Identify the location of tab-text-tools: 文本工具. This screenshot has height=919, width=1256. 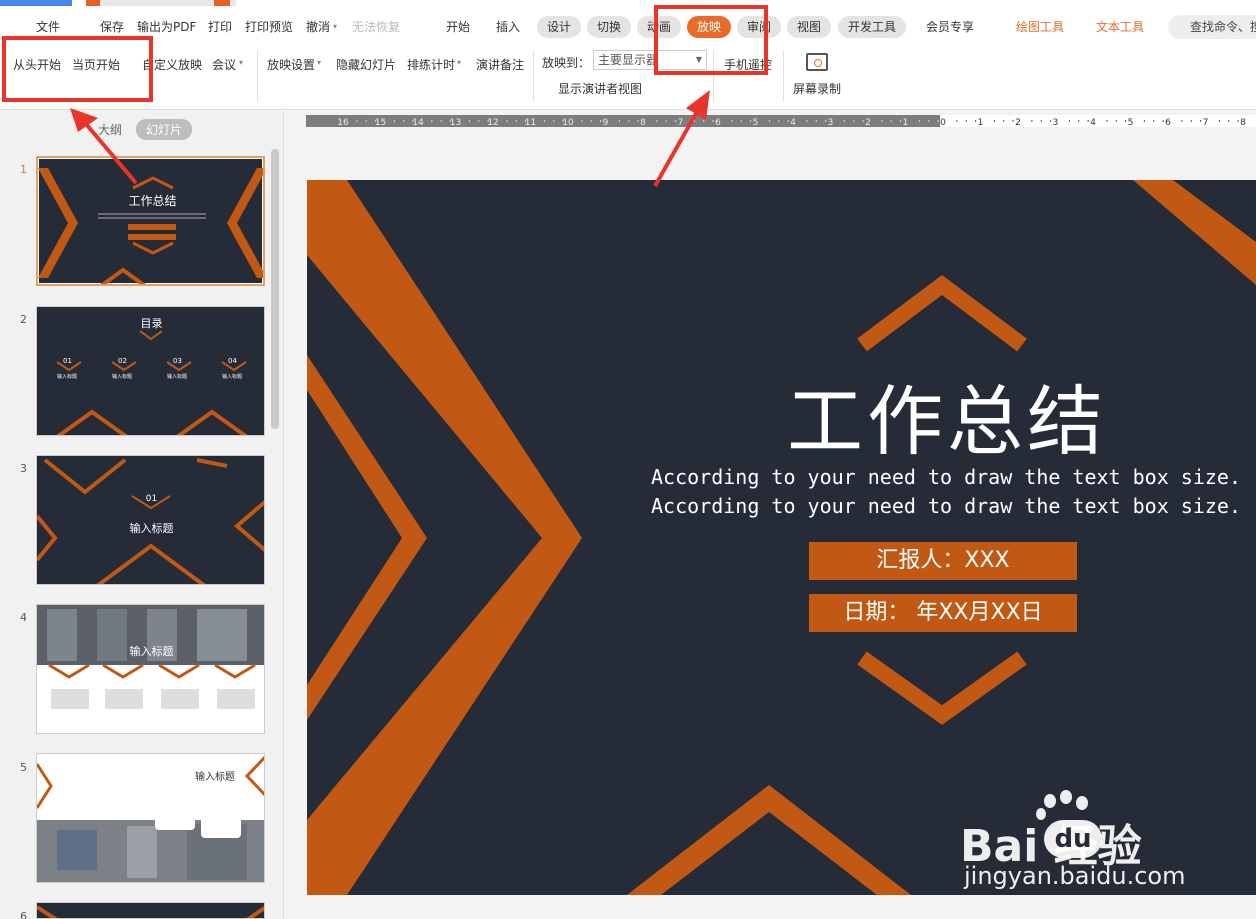
(1120, 27).